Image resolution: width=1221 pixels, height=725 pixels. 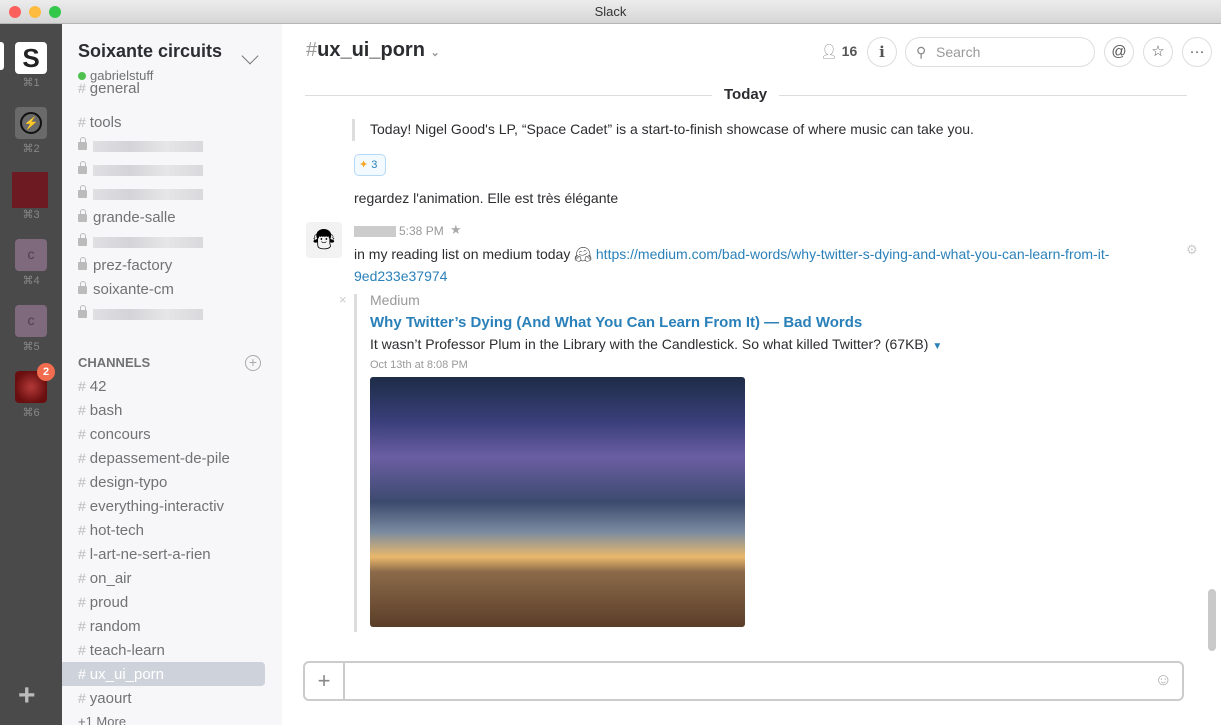 I want to click on channel-label: design-typo, so click(x=128, y=482).